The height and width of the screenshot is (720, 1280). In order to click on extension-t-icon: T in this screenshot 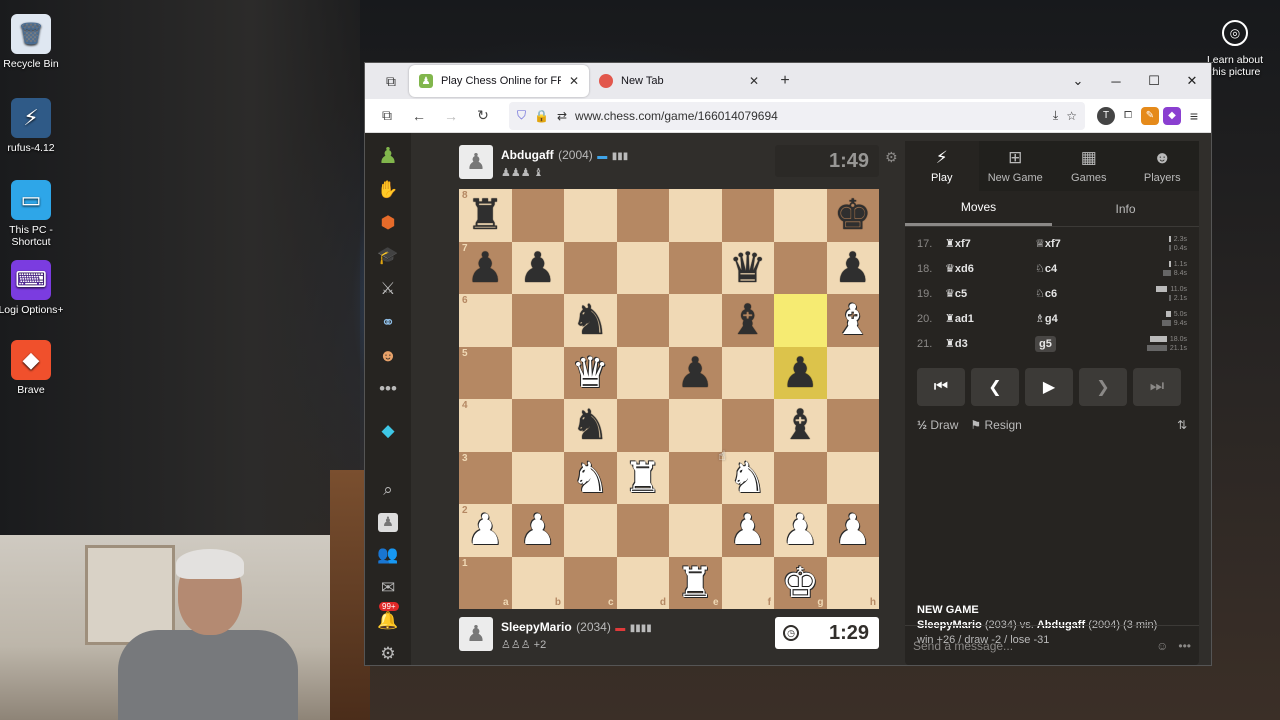, I will do `click(1106, 115)`.